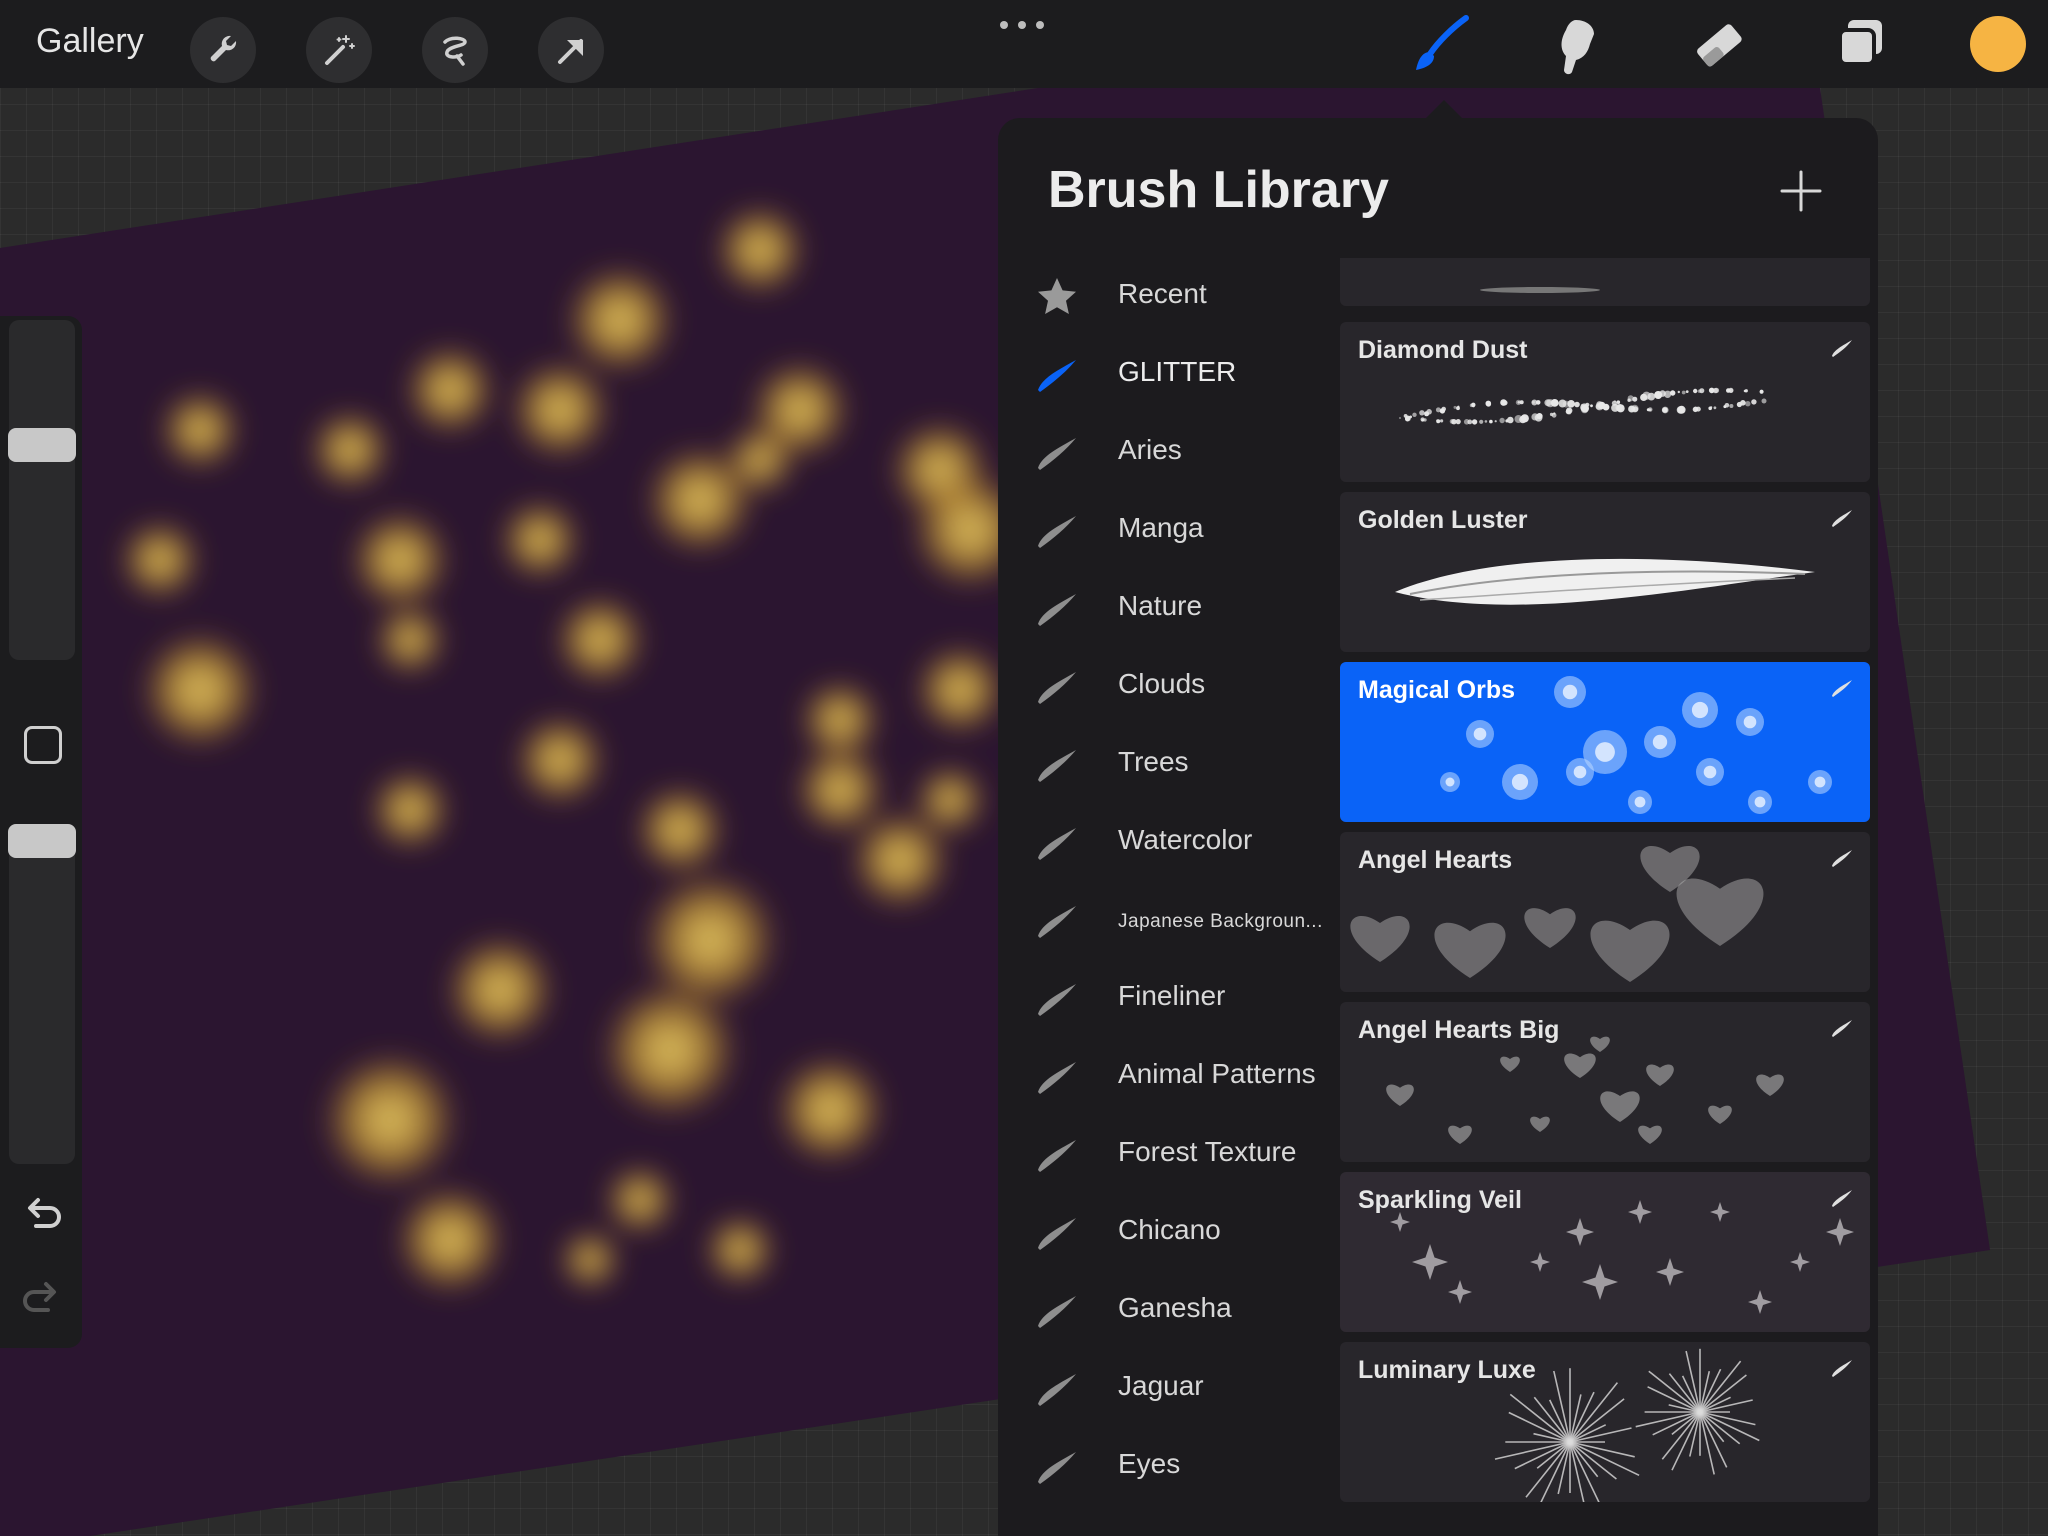 The image size is (2048, 1536). I want to click on top-toolbar: Gallery, so click(1024, 44).